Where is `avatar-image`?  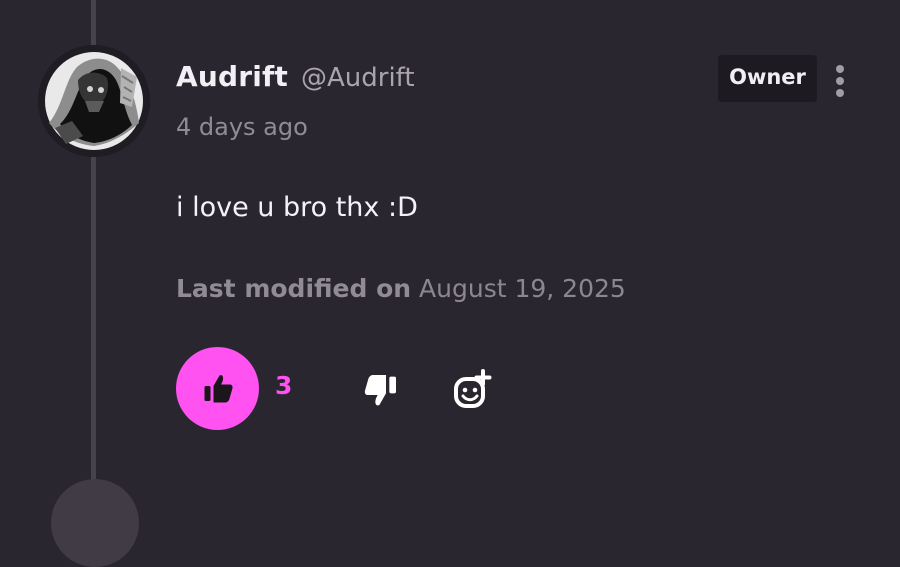 avatar-image is located at coordinates (94, 101).